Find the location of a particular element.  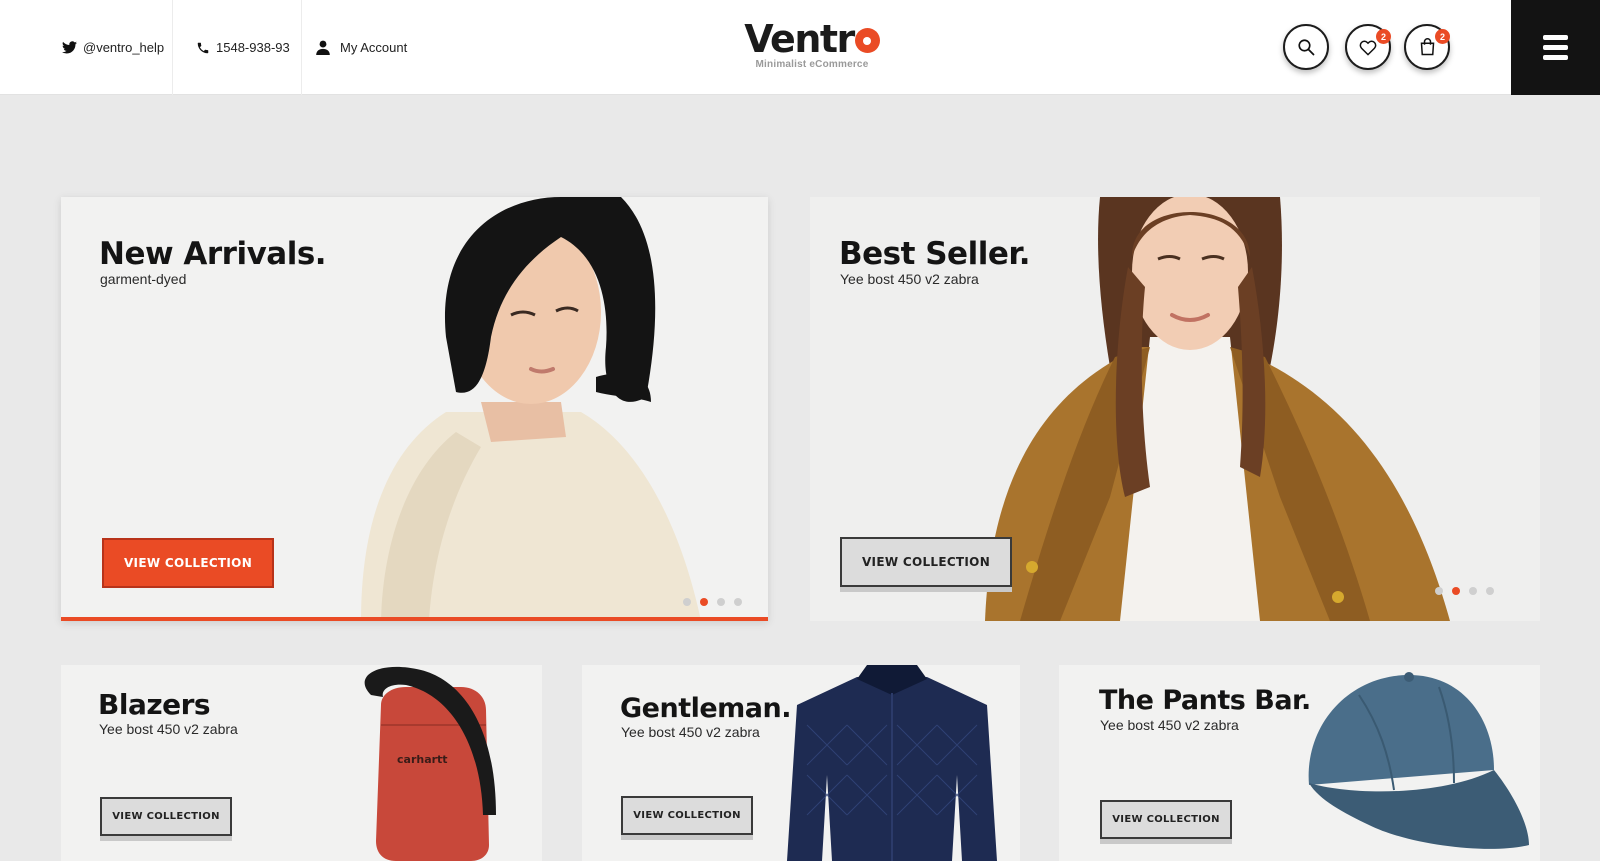

my-account-link: My Account is located at coordinates (361, 47).